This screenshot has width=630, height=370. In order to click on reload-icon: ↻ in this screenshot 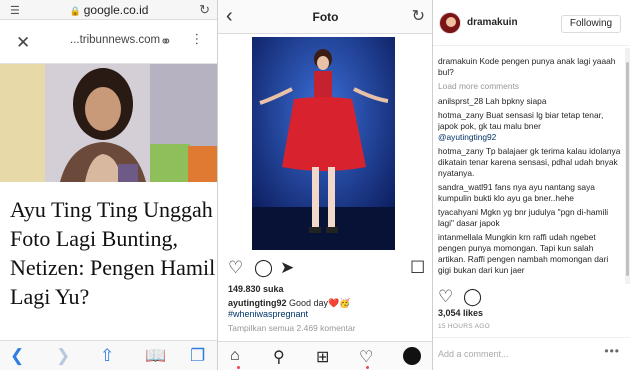, I will do `click(204, 10)`.